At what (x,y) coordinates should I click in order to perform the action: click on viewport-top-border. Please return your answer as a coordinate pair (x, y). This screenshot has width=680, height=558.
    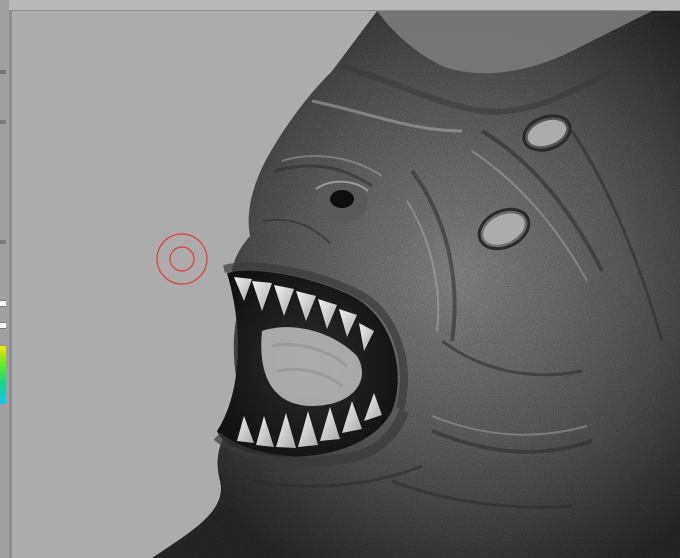
    Looking at the image, I should click on (344, 5).